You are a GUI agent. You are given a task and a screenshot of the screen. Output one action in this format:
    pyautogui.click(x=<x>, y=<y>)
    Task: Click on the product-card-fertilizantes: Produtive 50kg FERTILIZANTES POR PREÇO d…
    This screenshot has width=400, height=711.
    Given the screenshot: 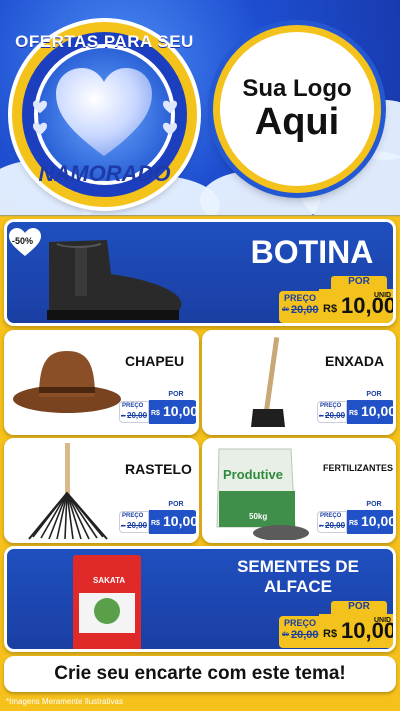 What is the action you would take?
    pyautogui.click(x=299, y=490)
    